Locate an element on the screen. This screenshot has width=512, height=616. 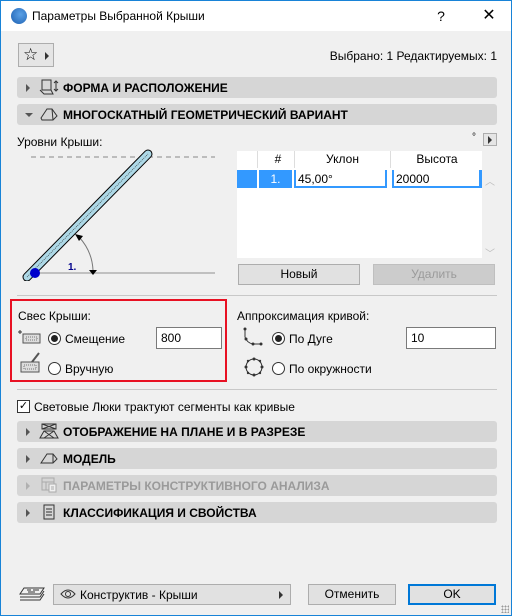
manual-overhang-icon is located at coordinates (30, 362).